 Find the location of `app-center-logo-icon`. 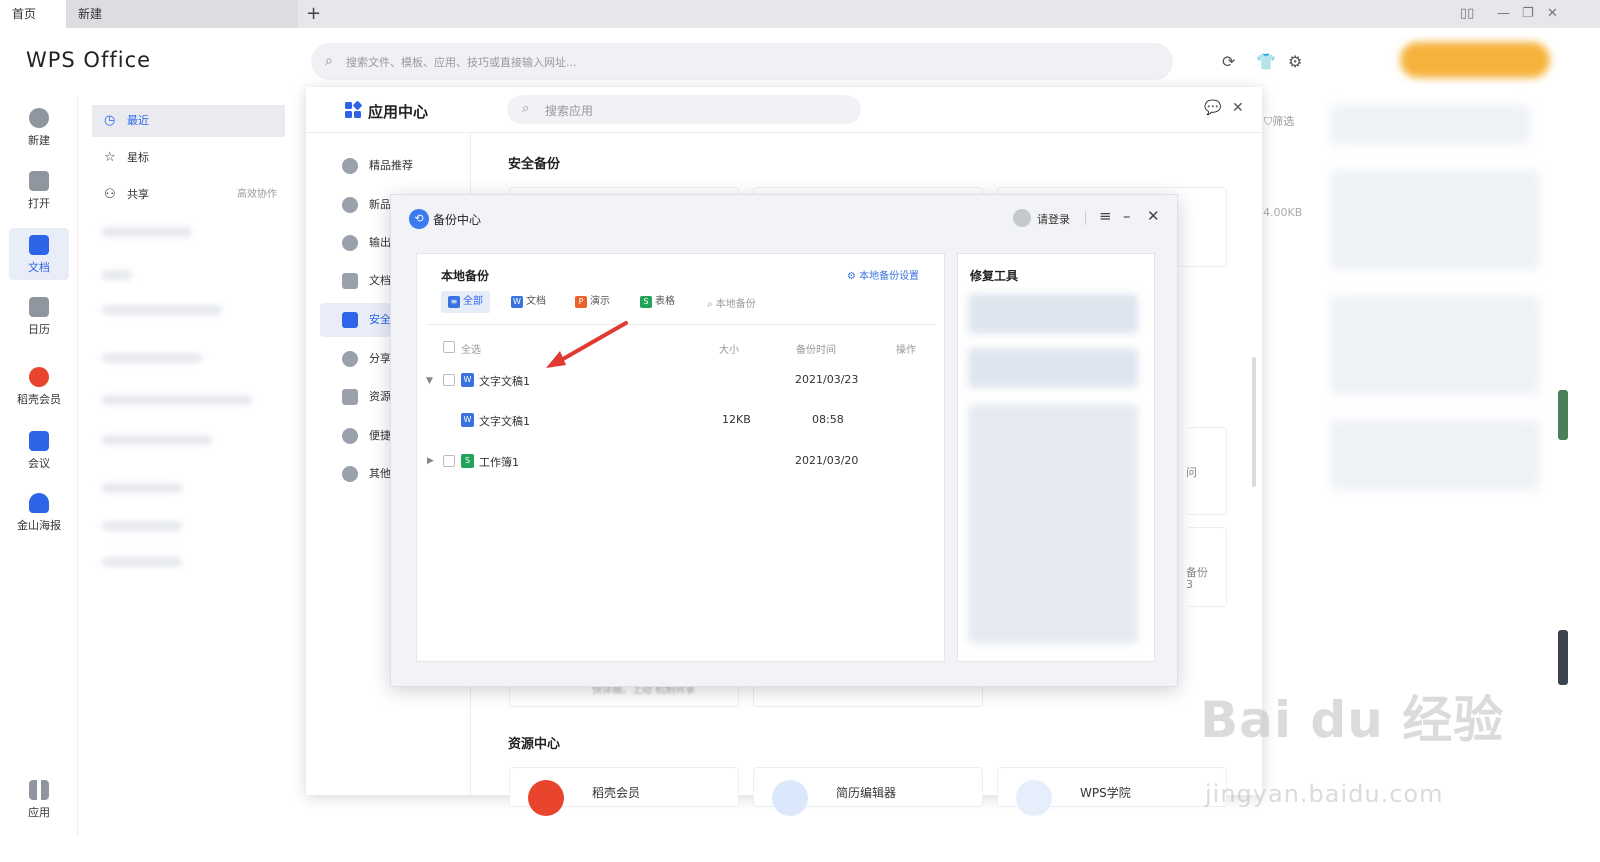

app-center-logo-icon is located at coordinates (353, 109).